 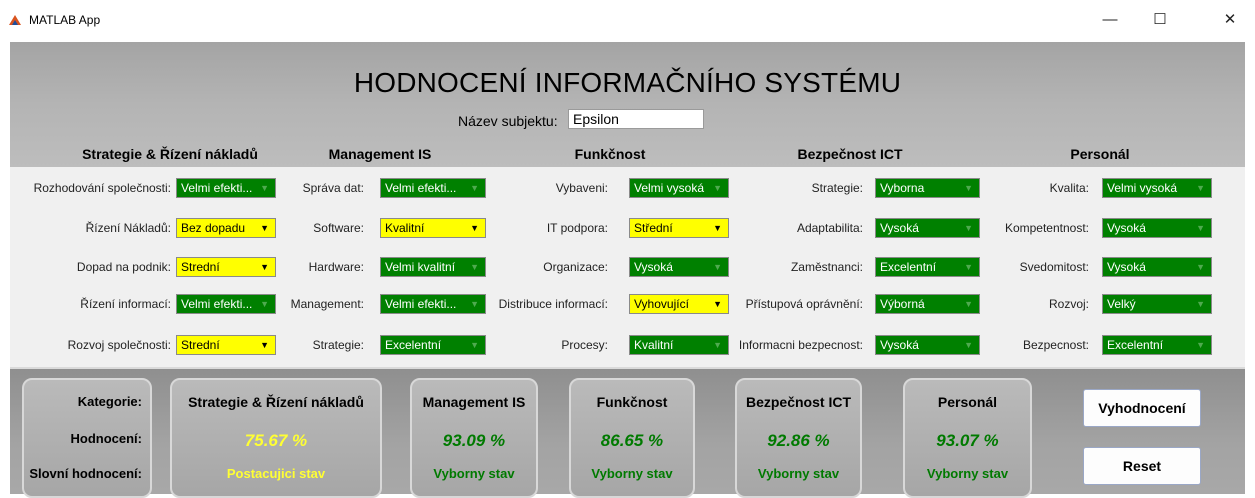 I want to click on results-label-card: Kategorie: Hodnocení: Slovní hodnocení:, so click(x=87, y=438).